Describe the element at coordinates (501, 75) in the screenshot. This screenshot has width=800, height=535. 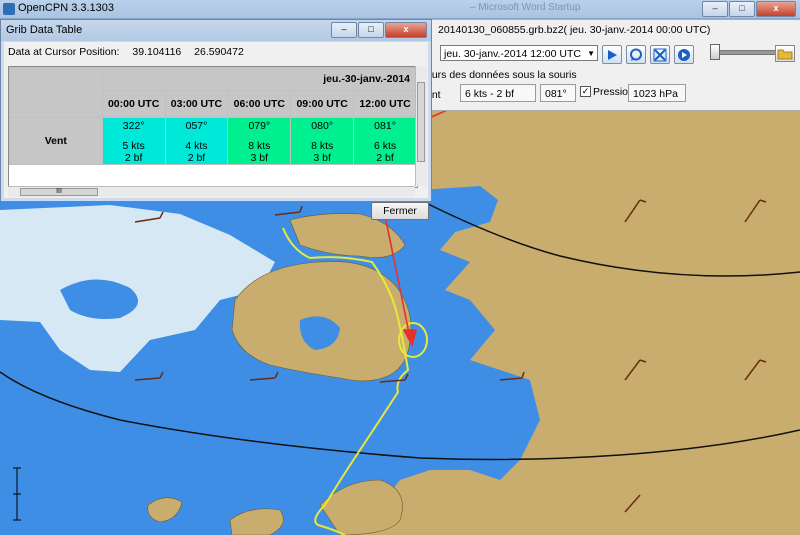
I see `cursor-data-heading: eurs des données sous la souris` at that location.